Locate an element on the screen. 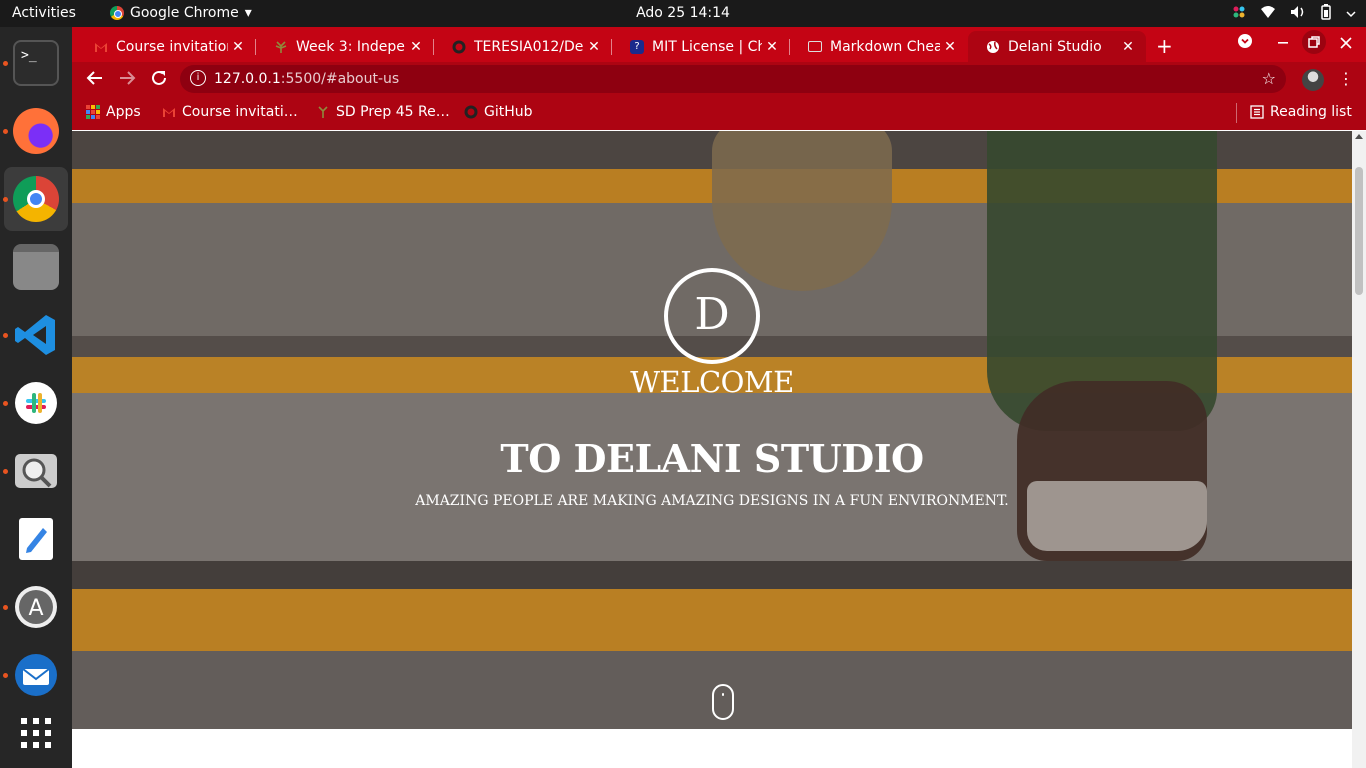 The width and height of the screenshot is (1366, 768). thunderbird-launcher is located at coordinates (36, 675).